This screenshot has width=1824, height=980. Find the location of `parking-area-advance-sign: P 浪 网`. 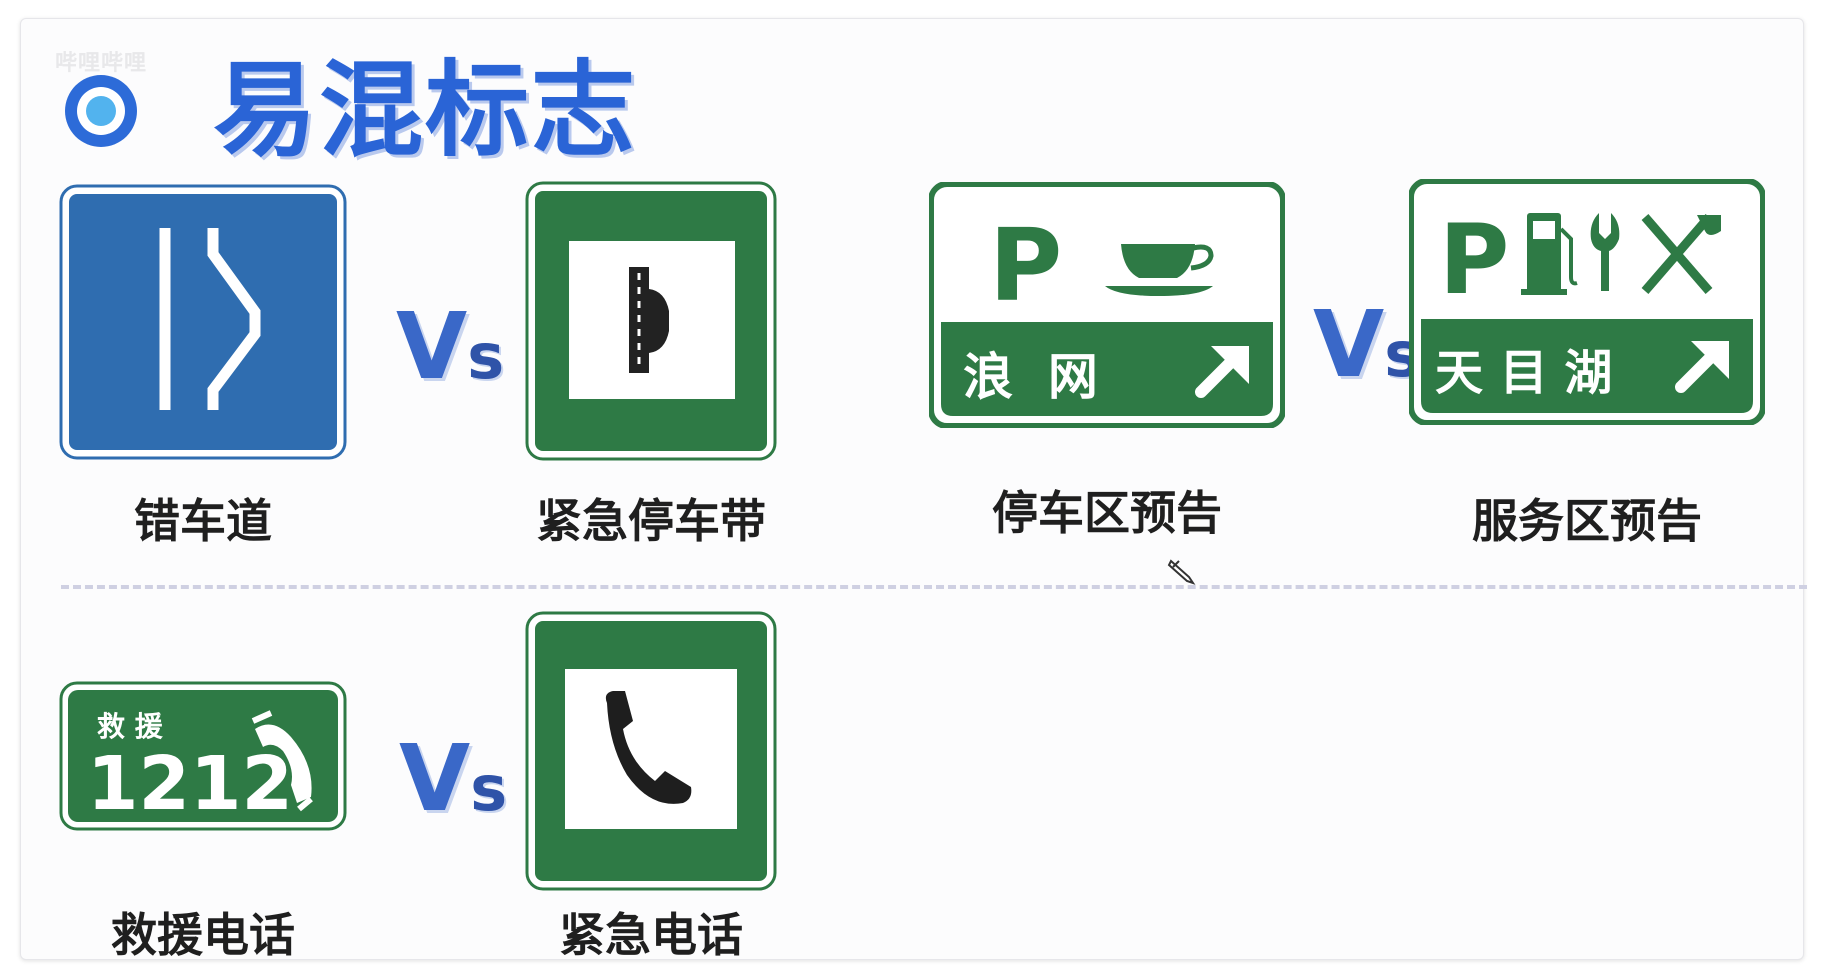

parking-area-advance-sign: P 浪 网 is located at coordinates (1107, 305).